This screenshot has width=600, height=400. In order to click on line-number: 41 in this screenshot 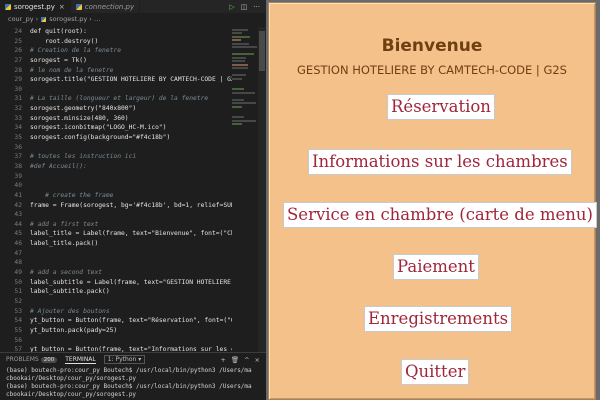, I will do `click(18, 195)`.